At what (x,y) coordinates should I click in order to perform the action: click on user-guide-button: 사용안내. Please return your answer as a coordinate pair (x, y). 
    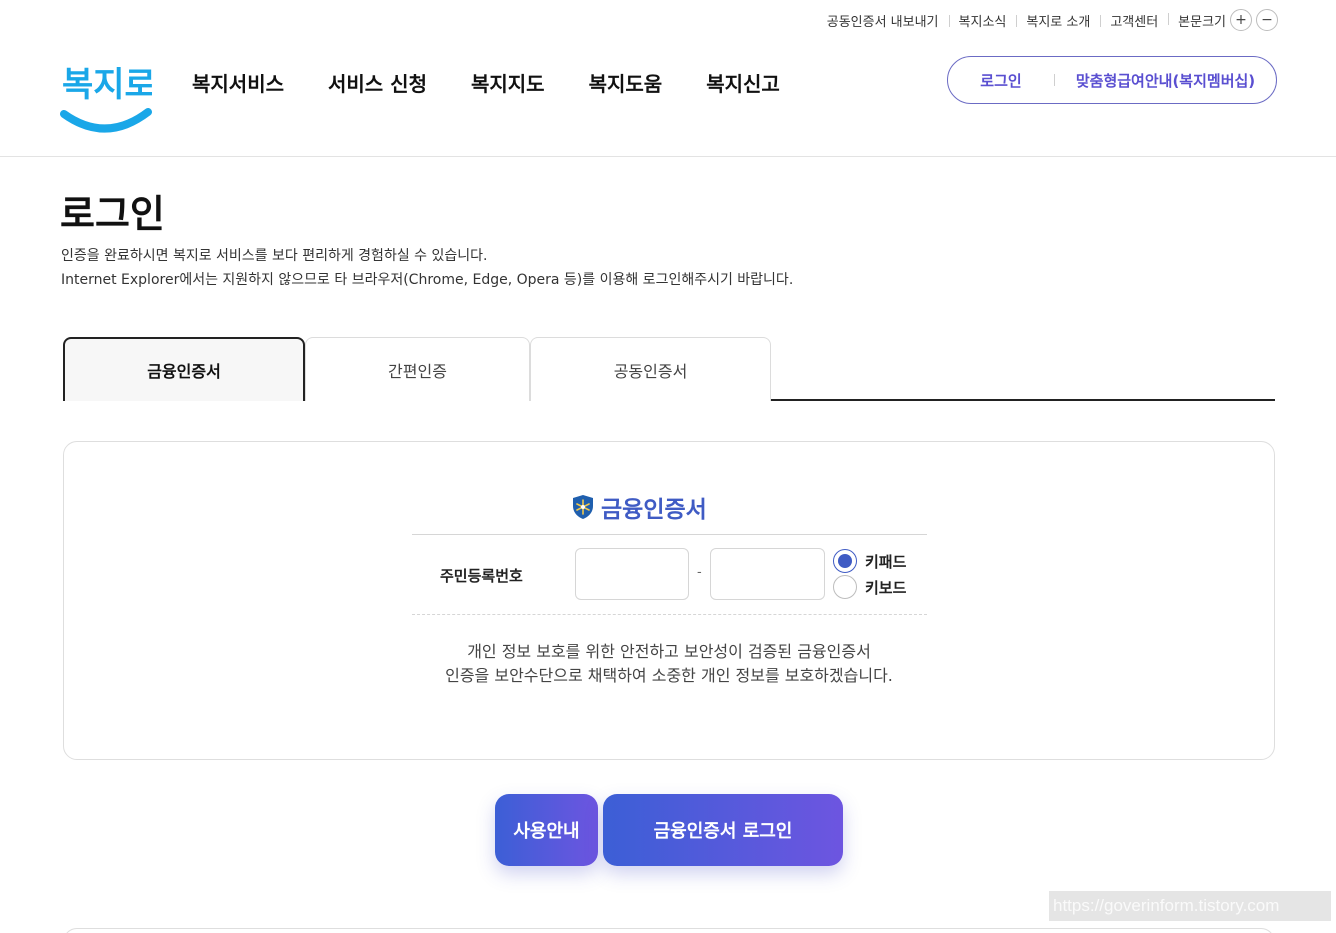
    Looking at the image, I should click on (546, 830).